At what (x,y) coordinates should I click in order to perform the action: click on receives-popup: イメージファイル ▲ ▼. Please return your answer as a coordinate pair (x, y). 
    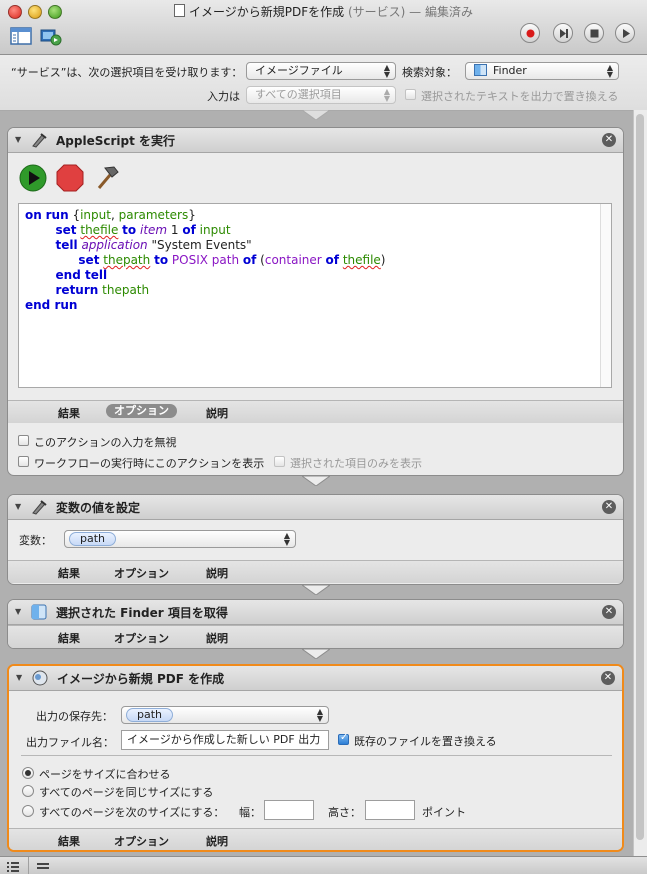
    Looking at the image, I should click on (321, 71).